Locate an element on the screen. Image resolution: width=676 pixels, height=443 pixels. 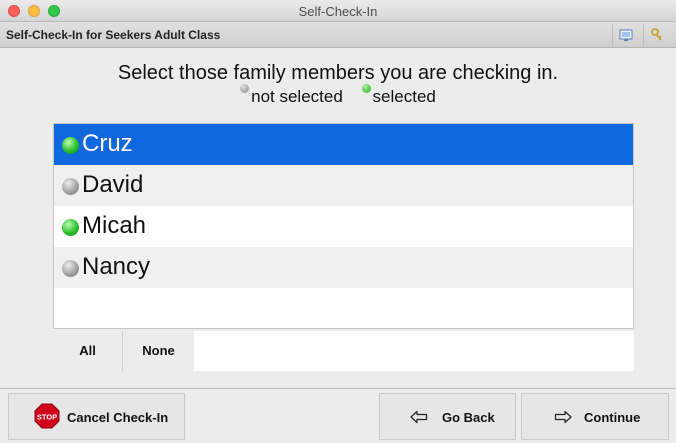
footer-divider is located at coordinates (338, 388).